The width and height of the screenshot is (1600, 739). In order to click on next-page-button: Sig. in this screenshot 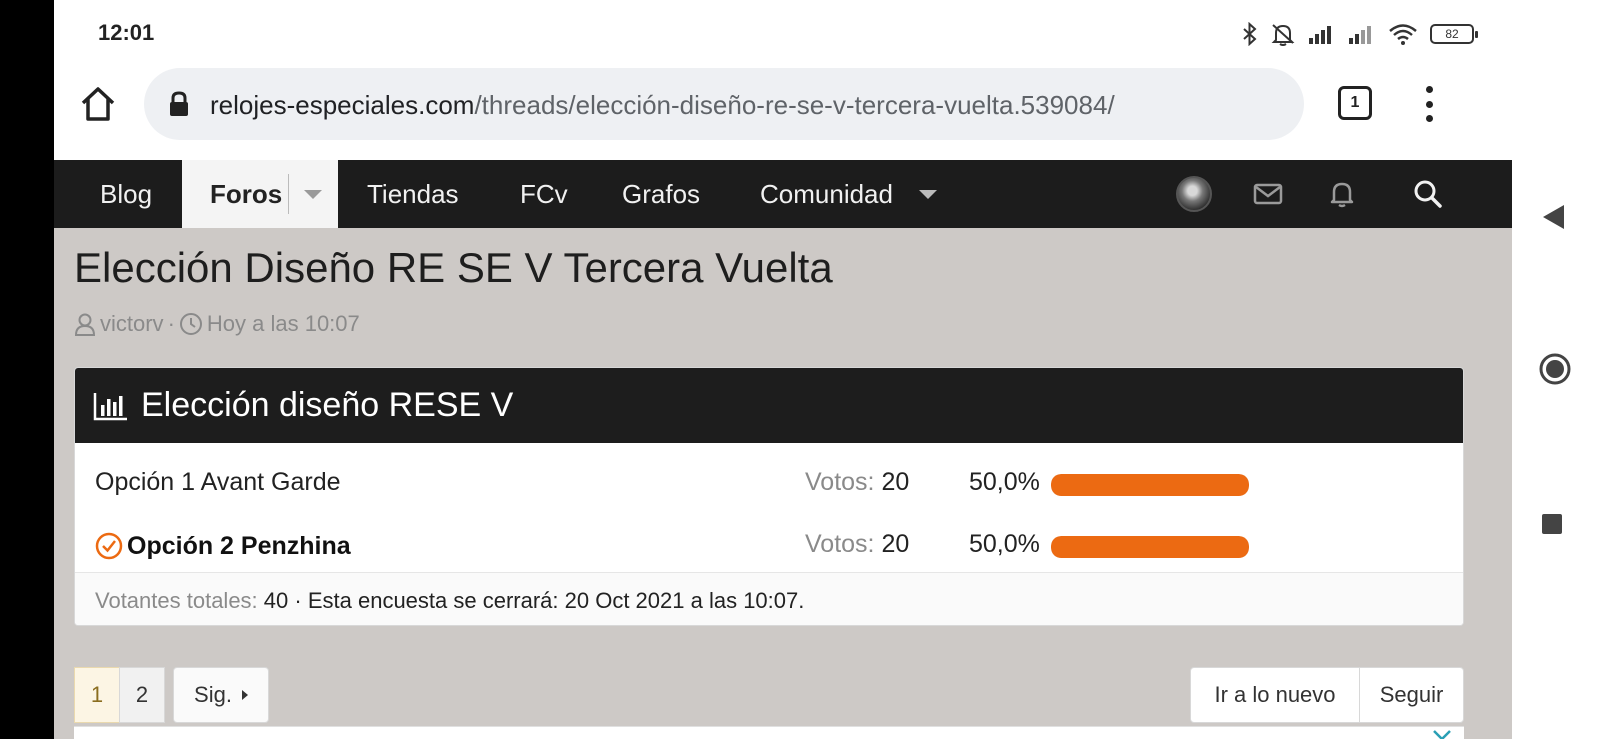, I will do `click(221, 695)`.